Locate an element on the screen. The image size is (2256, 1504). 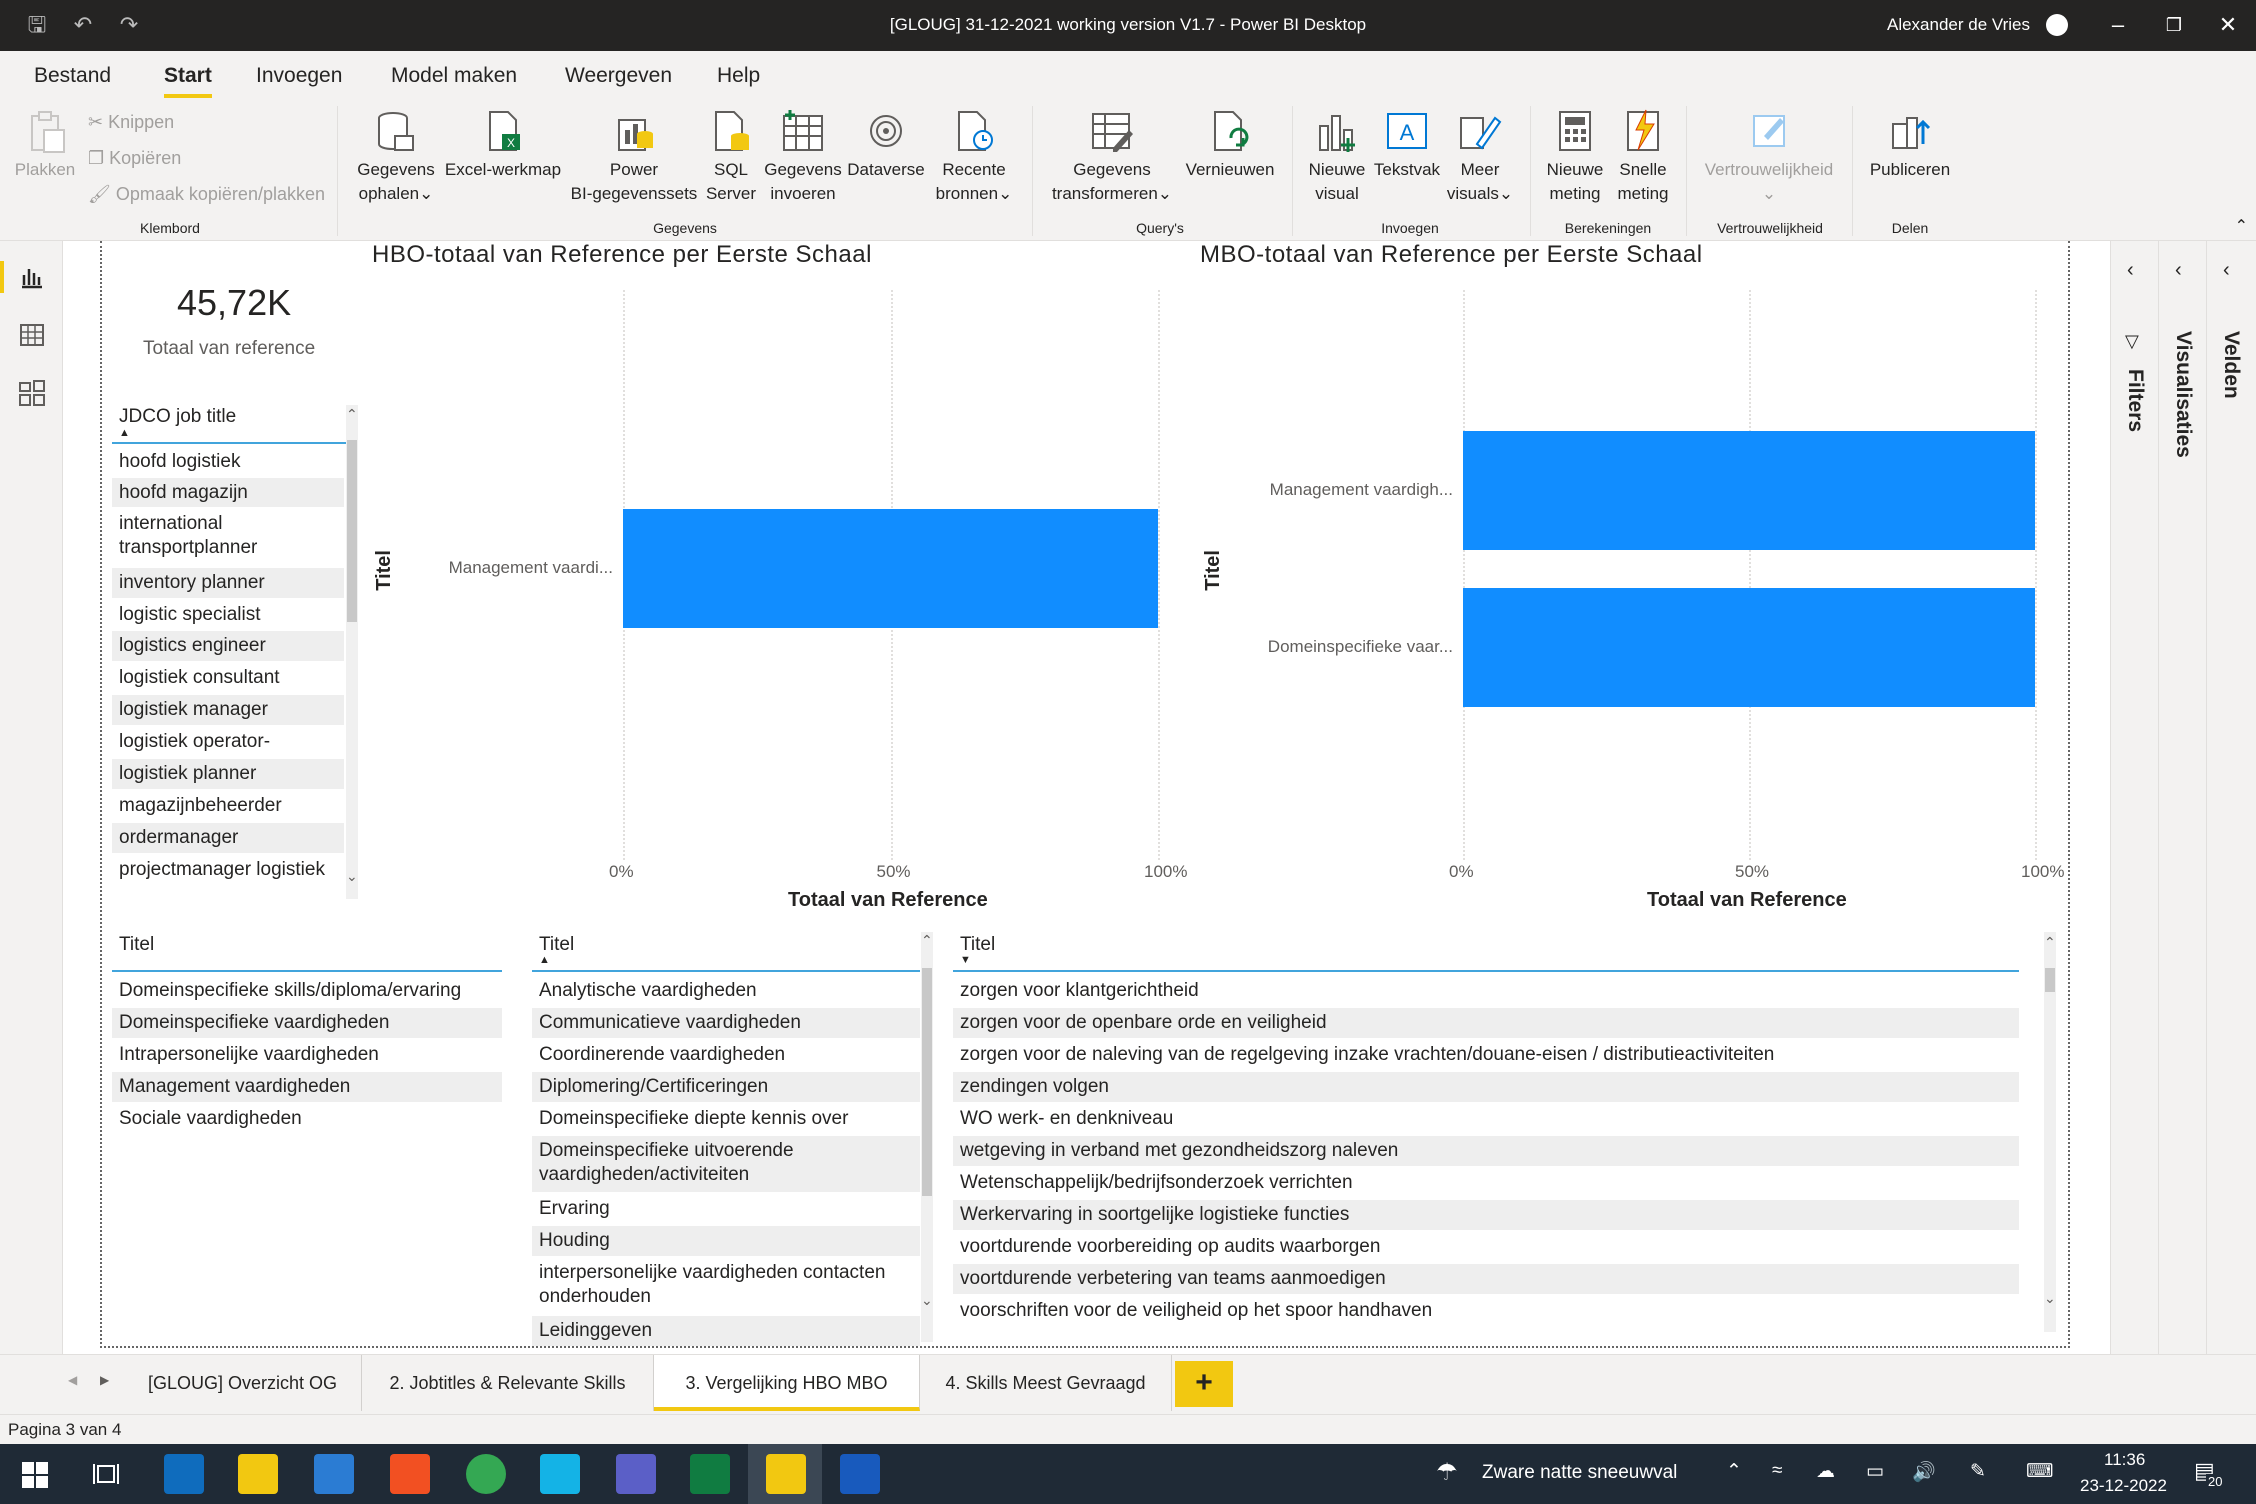
menu-start: Start is located at coordinates (188, 81).